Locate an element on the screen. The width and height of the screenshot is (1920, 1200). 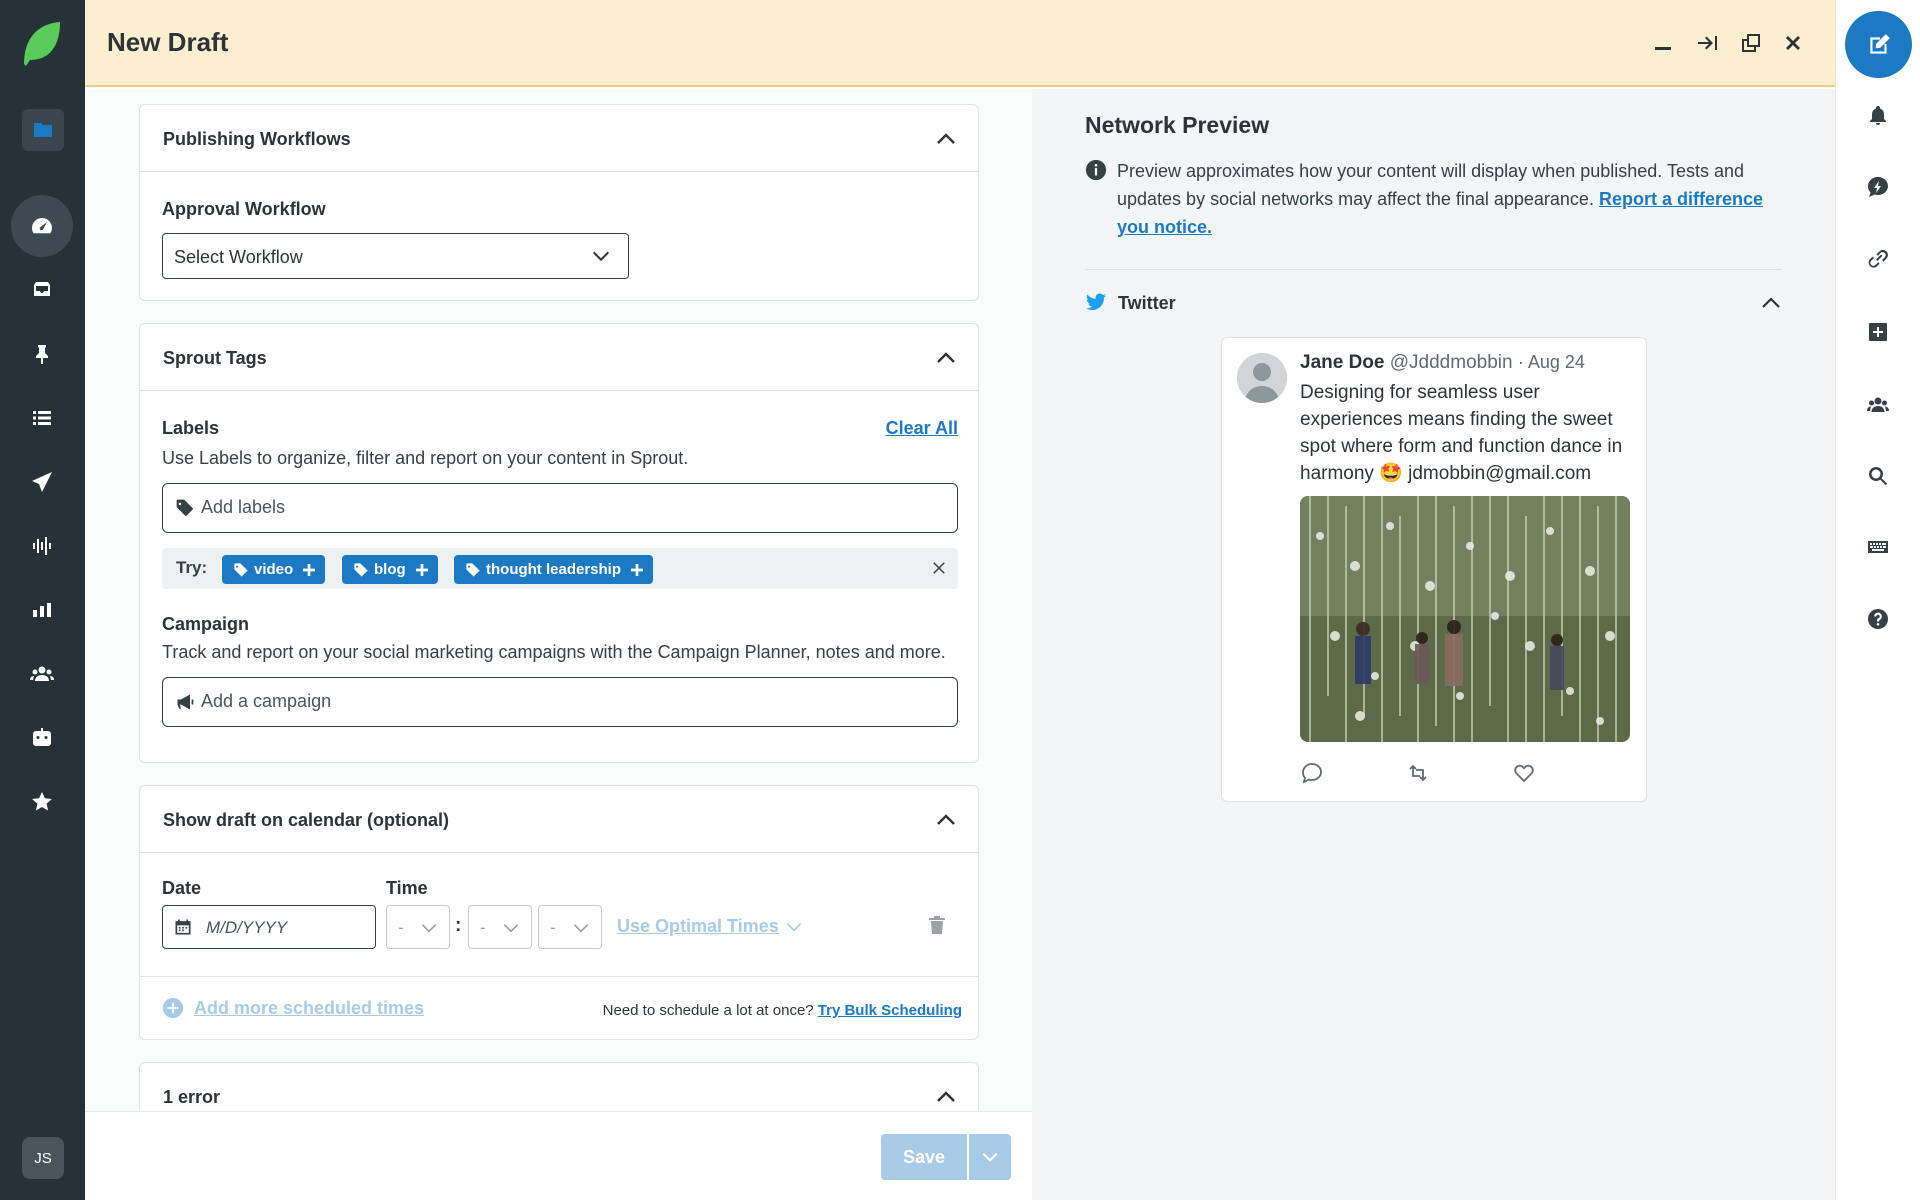
draft-header: New Draft is located at coordinates (960, 43).